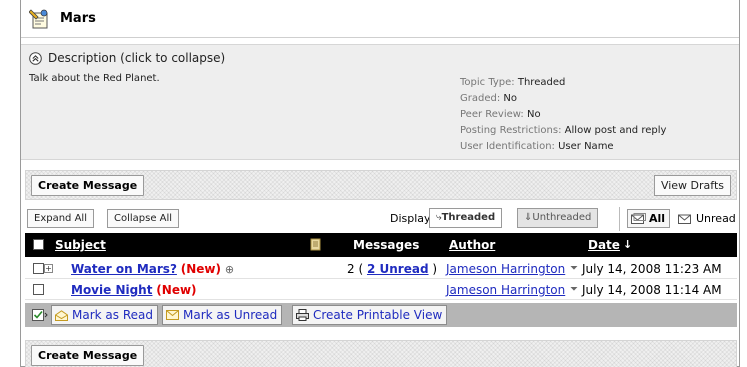 The height and width of the screenshot is (367, 747). I want to click on messages-column-header: Messages, so click(386, 245).